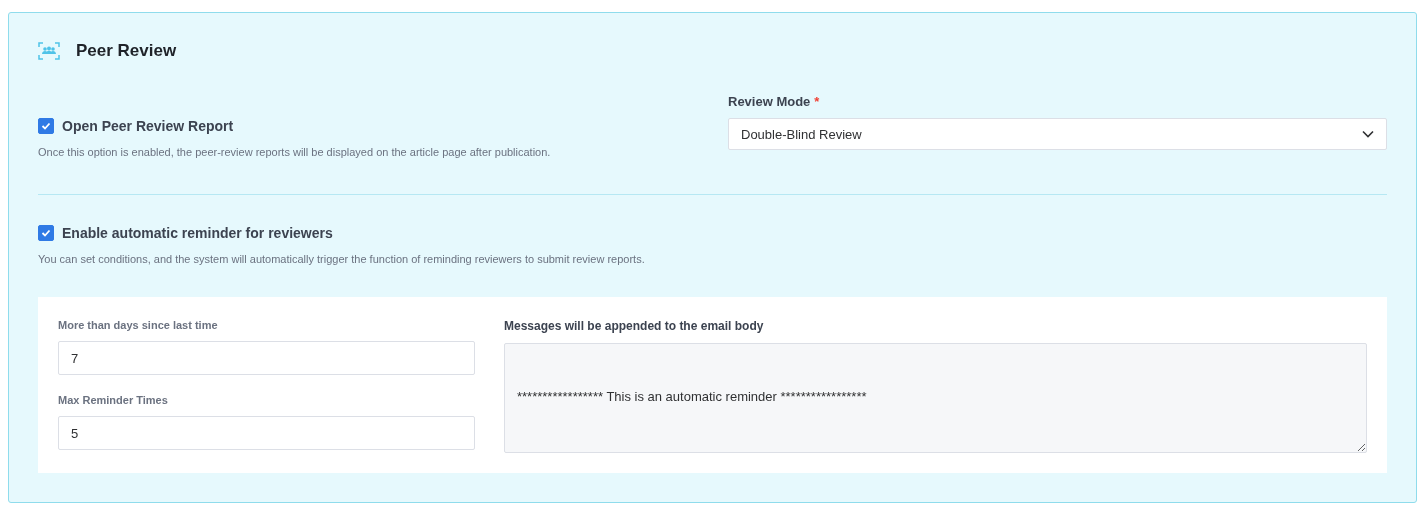 This screenshot has height=512, width=1425. What do you see at coordinates (266, 433) in the screenshot?
I see `max-times-input-field: 5` at bounding box center [266, 433].